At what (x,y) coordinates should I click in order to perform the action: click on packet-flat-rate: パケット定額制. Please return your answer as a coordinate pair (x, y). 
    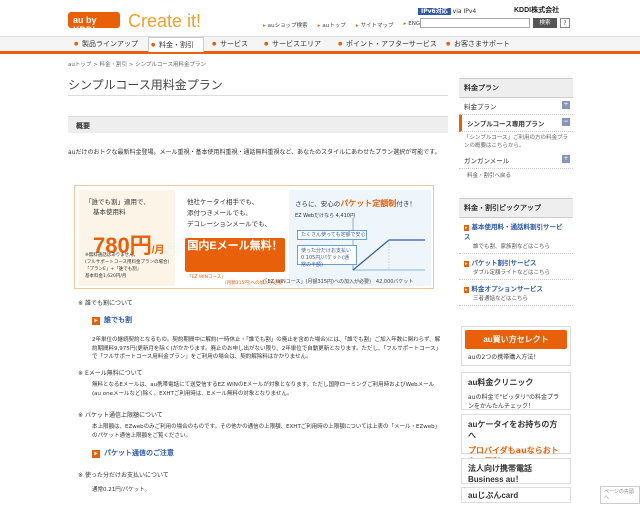
    Looking at the image, I should click on (368, 203).